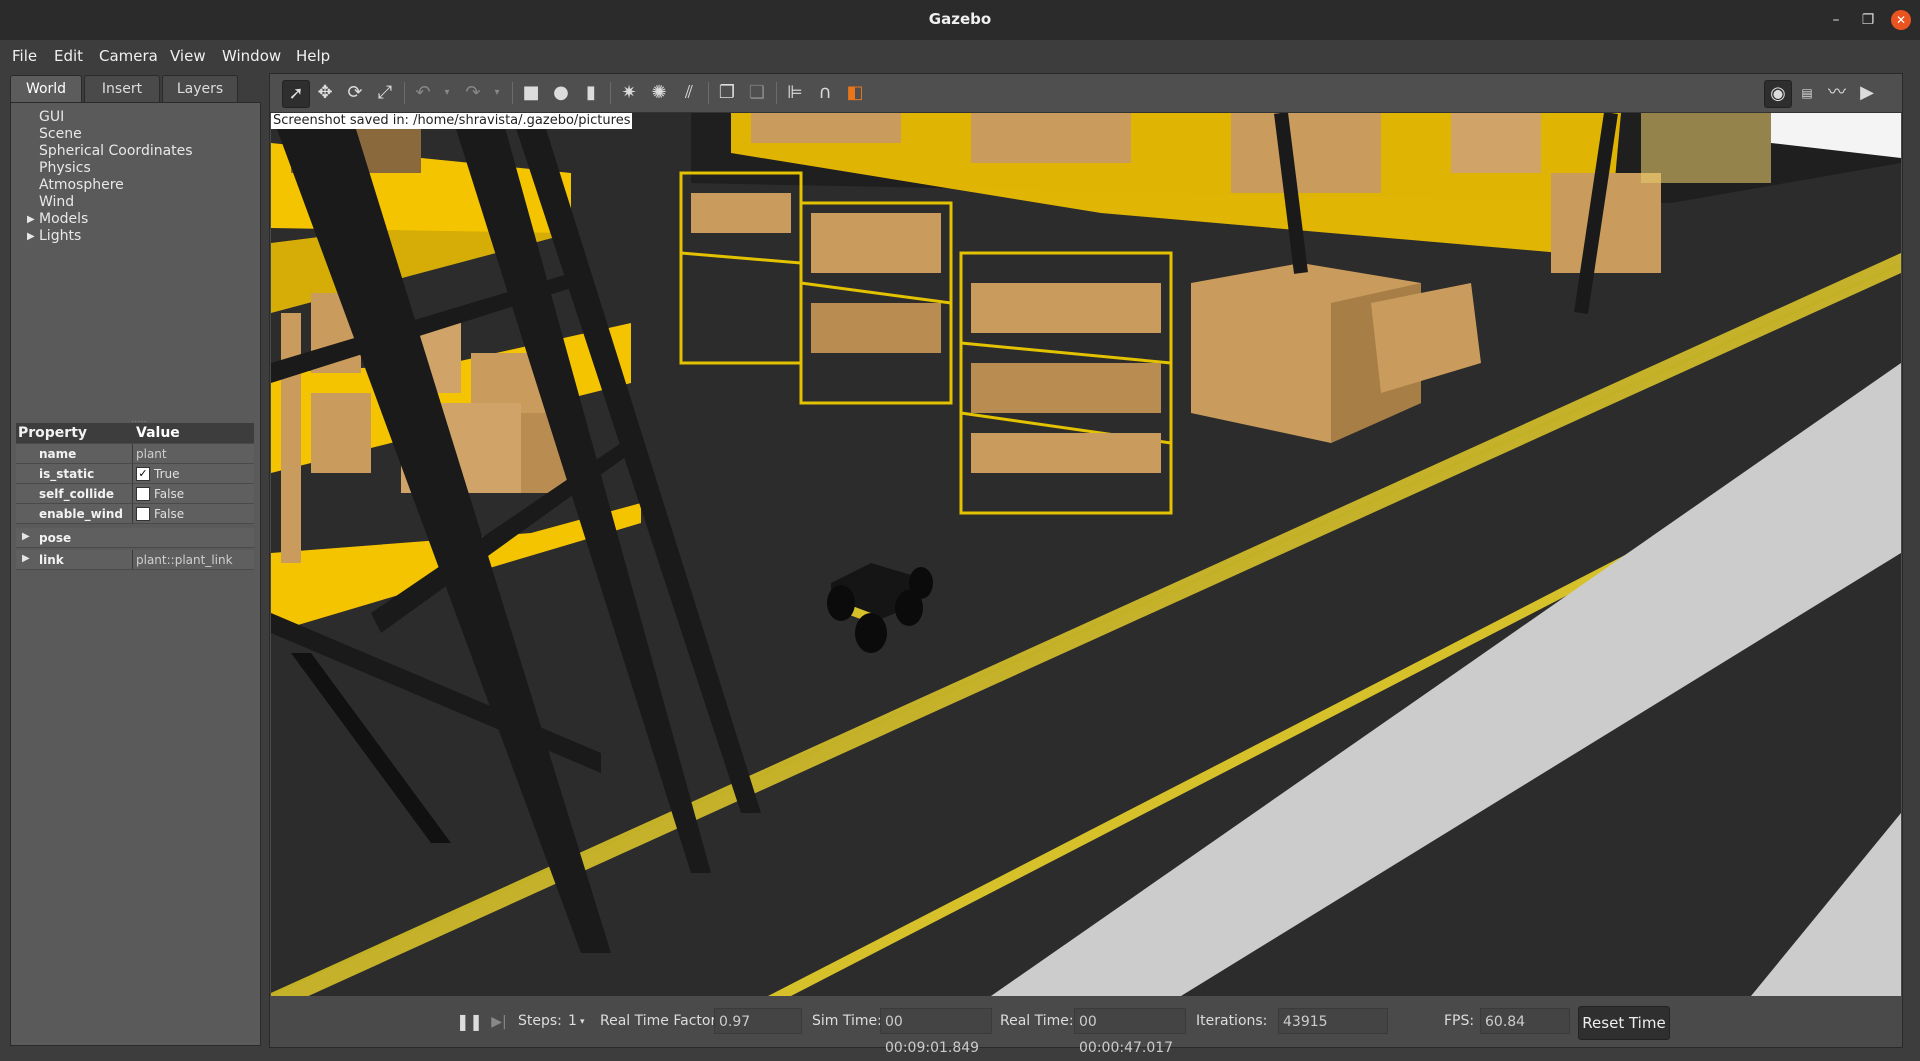  Describe the element at coordinates (128, 56) in the screenshot. I see `menu-camera: Camera` at that location.